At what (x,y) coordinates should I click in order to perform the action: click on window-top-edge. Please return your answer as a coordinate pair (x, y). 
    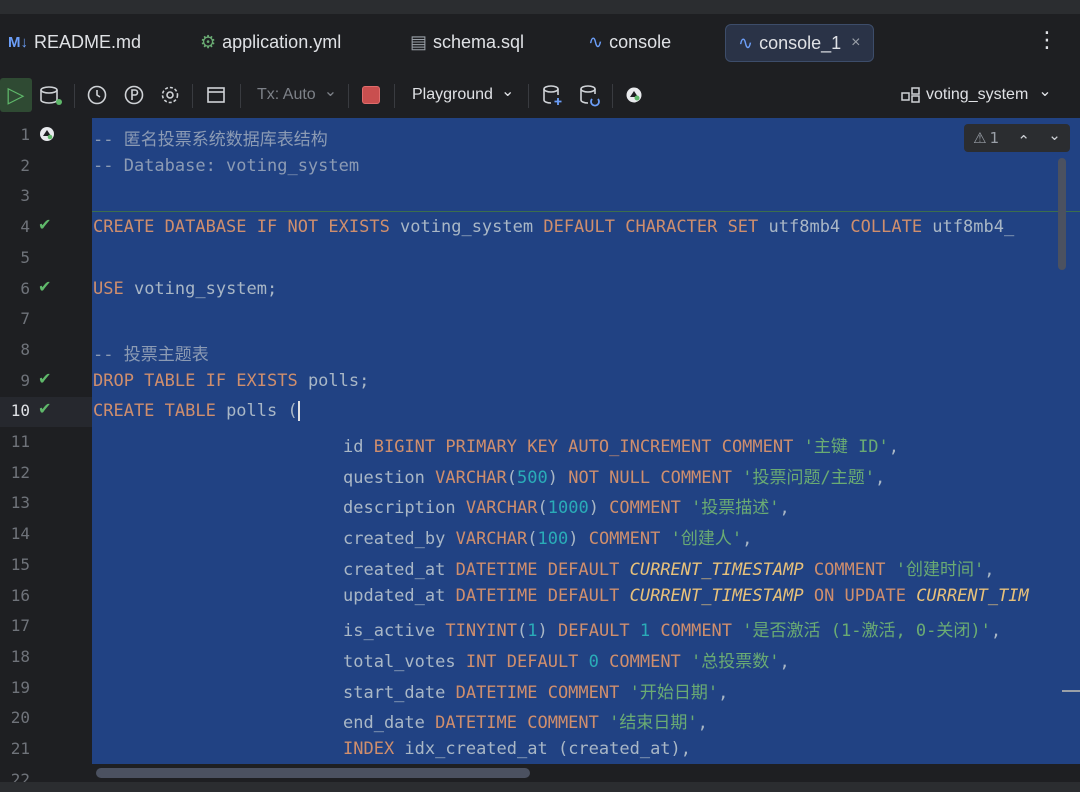
    Looking at the image, I should click on (540, 7).